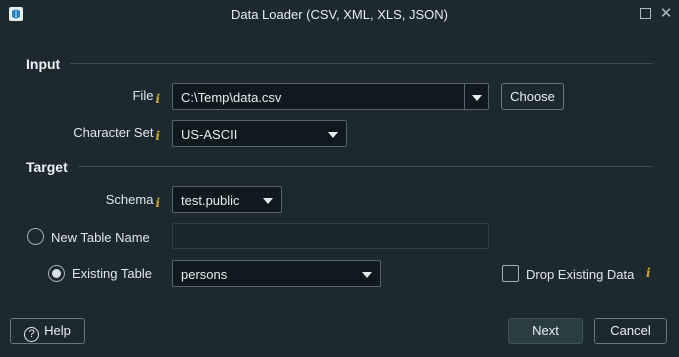 Image resolution: width=679 pixels, height=357 pixels. What do you see at coordinates (157, 99) in the screenshot?
I see `file-info-icon: i` at bounding box center [157, 99].